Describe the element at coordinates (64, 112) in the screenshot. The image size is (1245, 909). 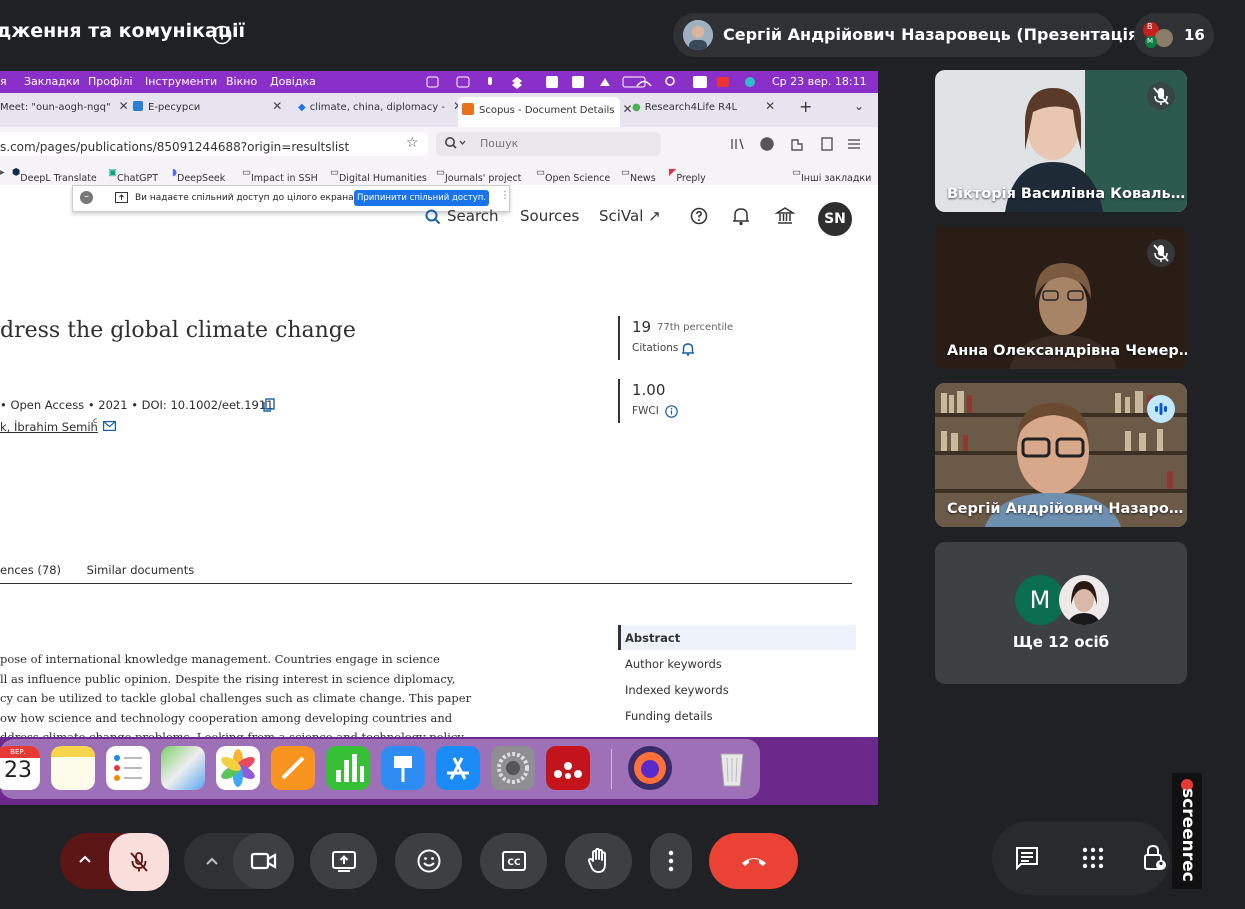
I see `browser-tab: Meet: "oun-aogh-ngq" ✕` at that location.